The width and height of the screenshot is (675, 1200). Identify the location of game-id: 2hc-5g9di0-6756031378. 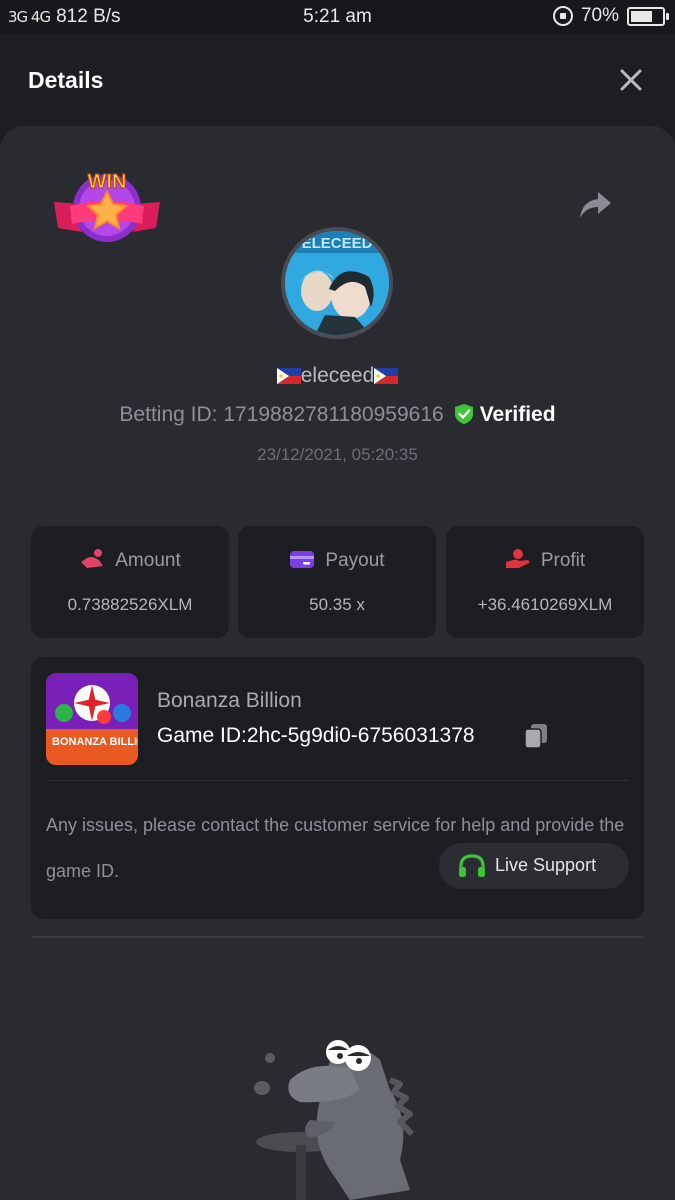
(360, 735).